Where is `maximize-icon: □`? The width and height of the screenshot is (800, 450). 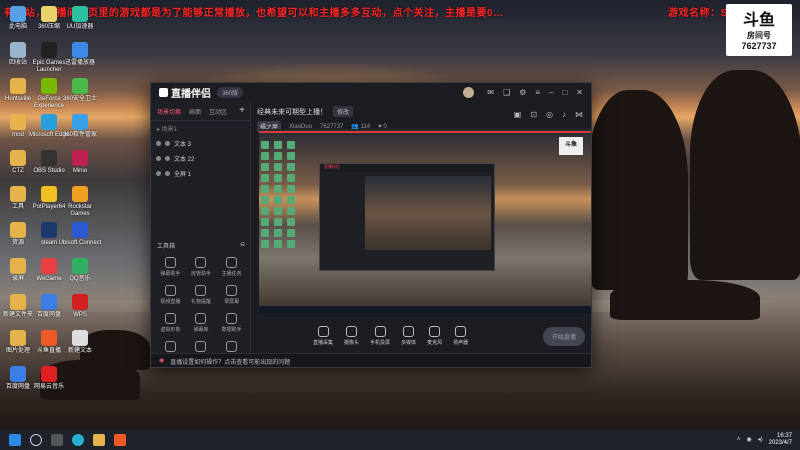
maximize-icon: □ is located at coordinates (564, 92).